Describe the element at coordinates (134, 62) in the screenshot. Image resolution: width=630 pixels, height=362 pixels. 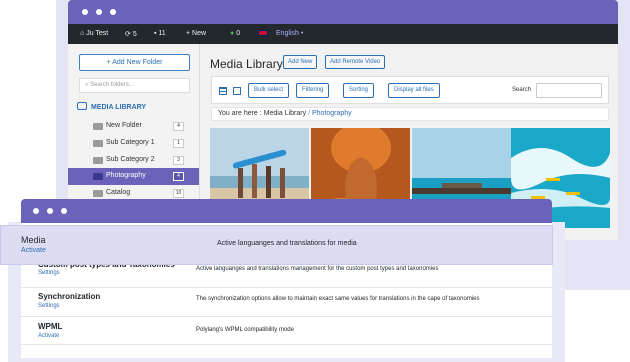
I see `add-folder-button: + Add New Folder` at that location.